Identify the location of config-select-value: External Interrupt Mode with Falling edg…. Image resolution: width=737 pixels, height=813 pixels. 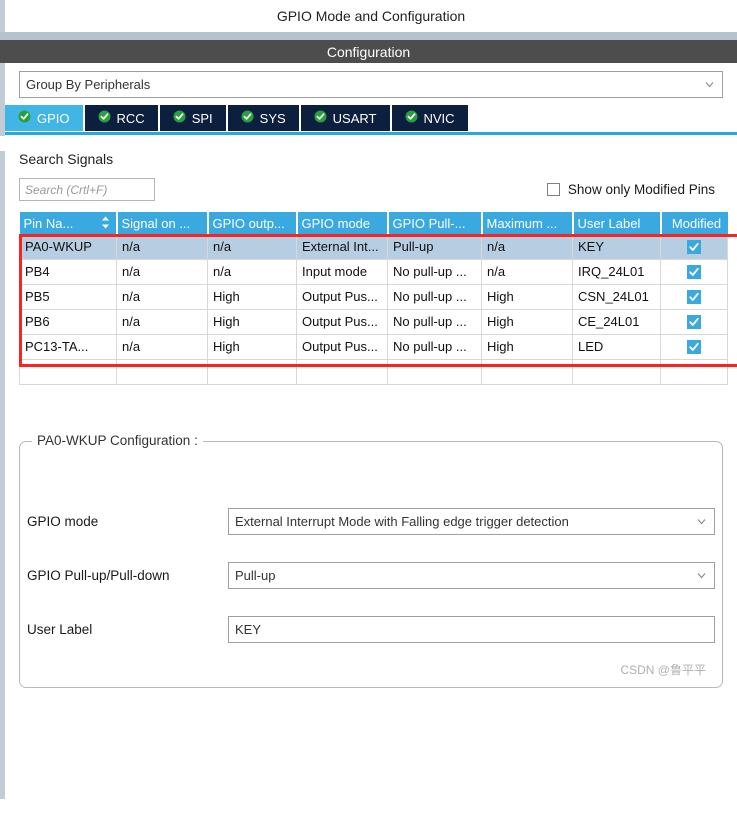
(402, 521).